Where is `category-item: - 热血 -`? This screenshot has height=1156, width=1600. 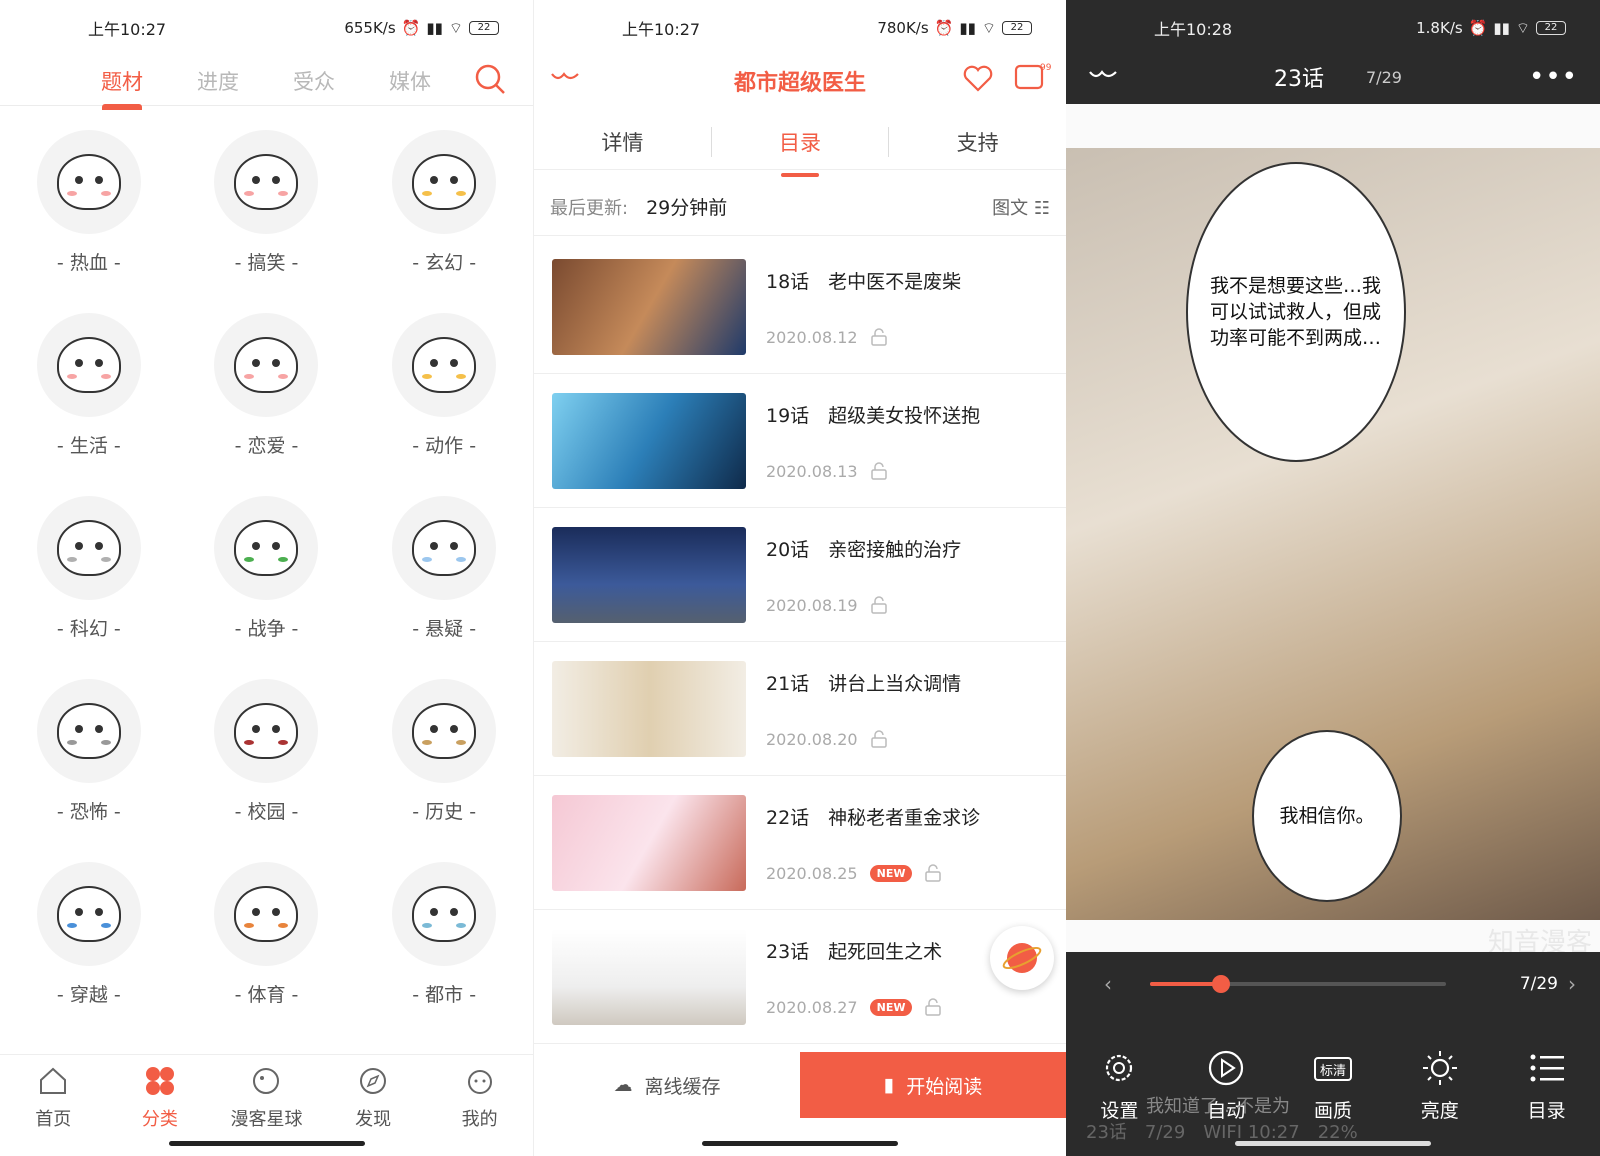
category-item: - 热血 - is located at coordinates (89, 202).